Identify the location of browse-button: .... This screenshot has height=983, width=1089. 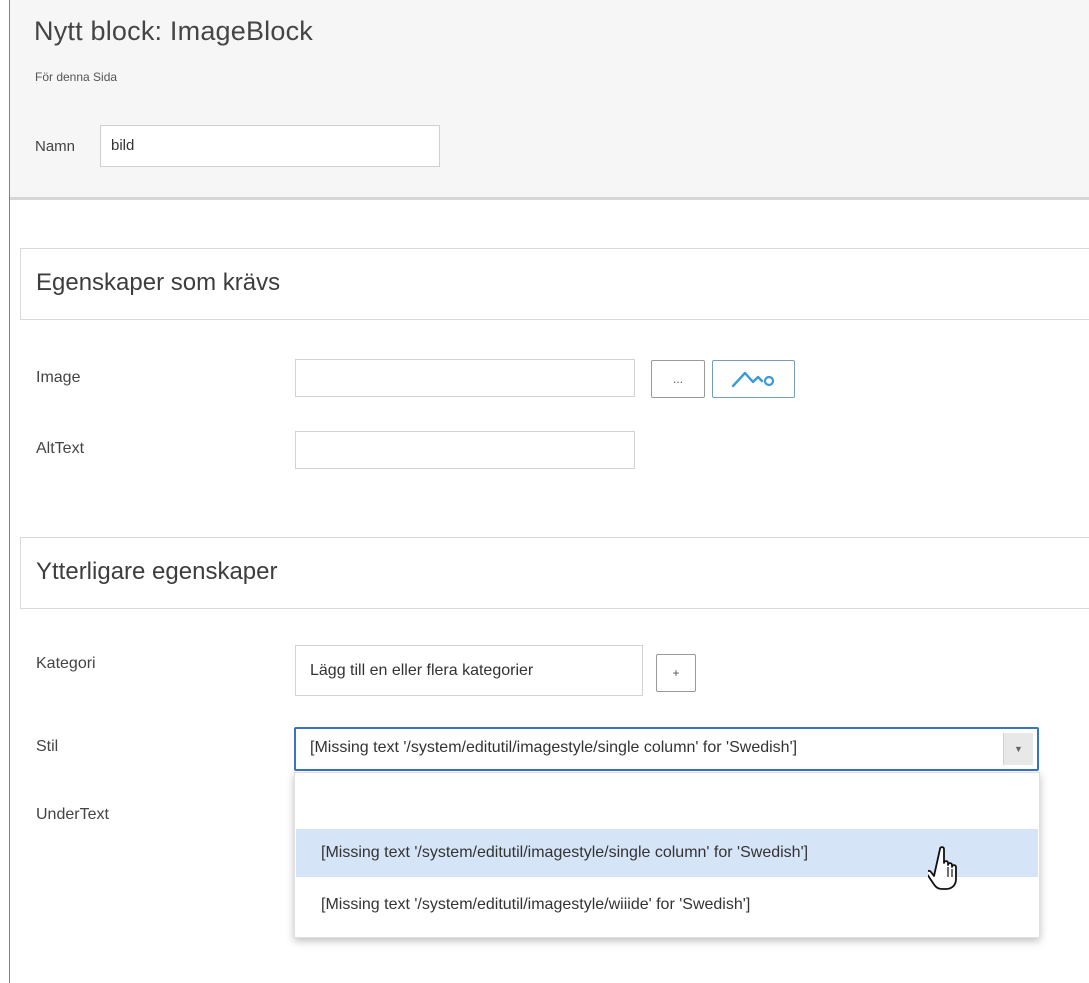
(678, 379).